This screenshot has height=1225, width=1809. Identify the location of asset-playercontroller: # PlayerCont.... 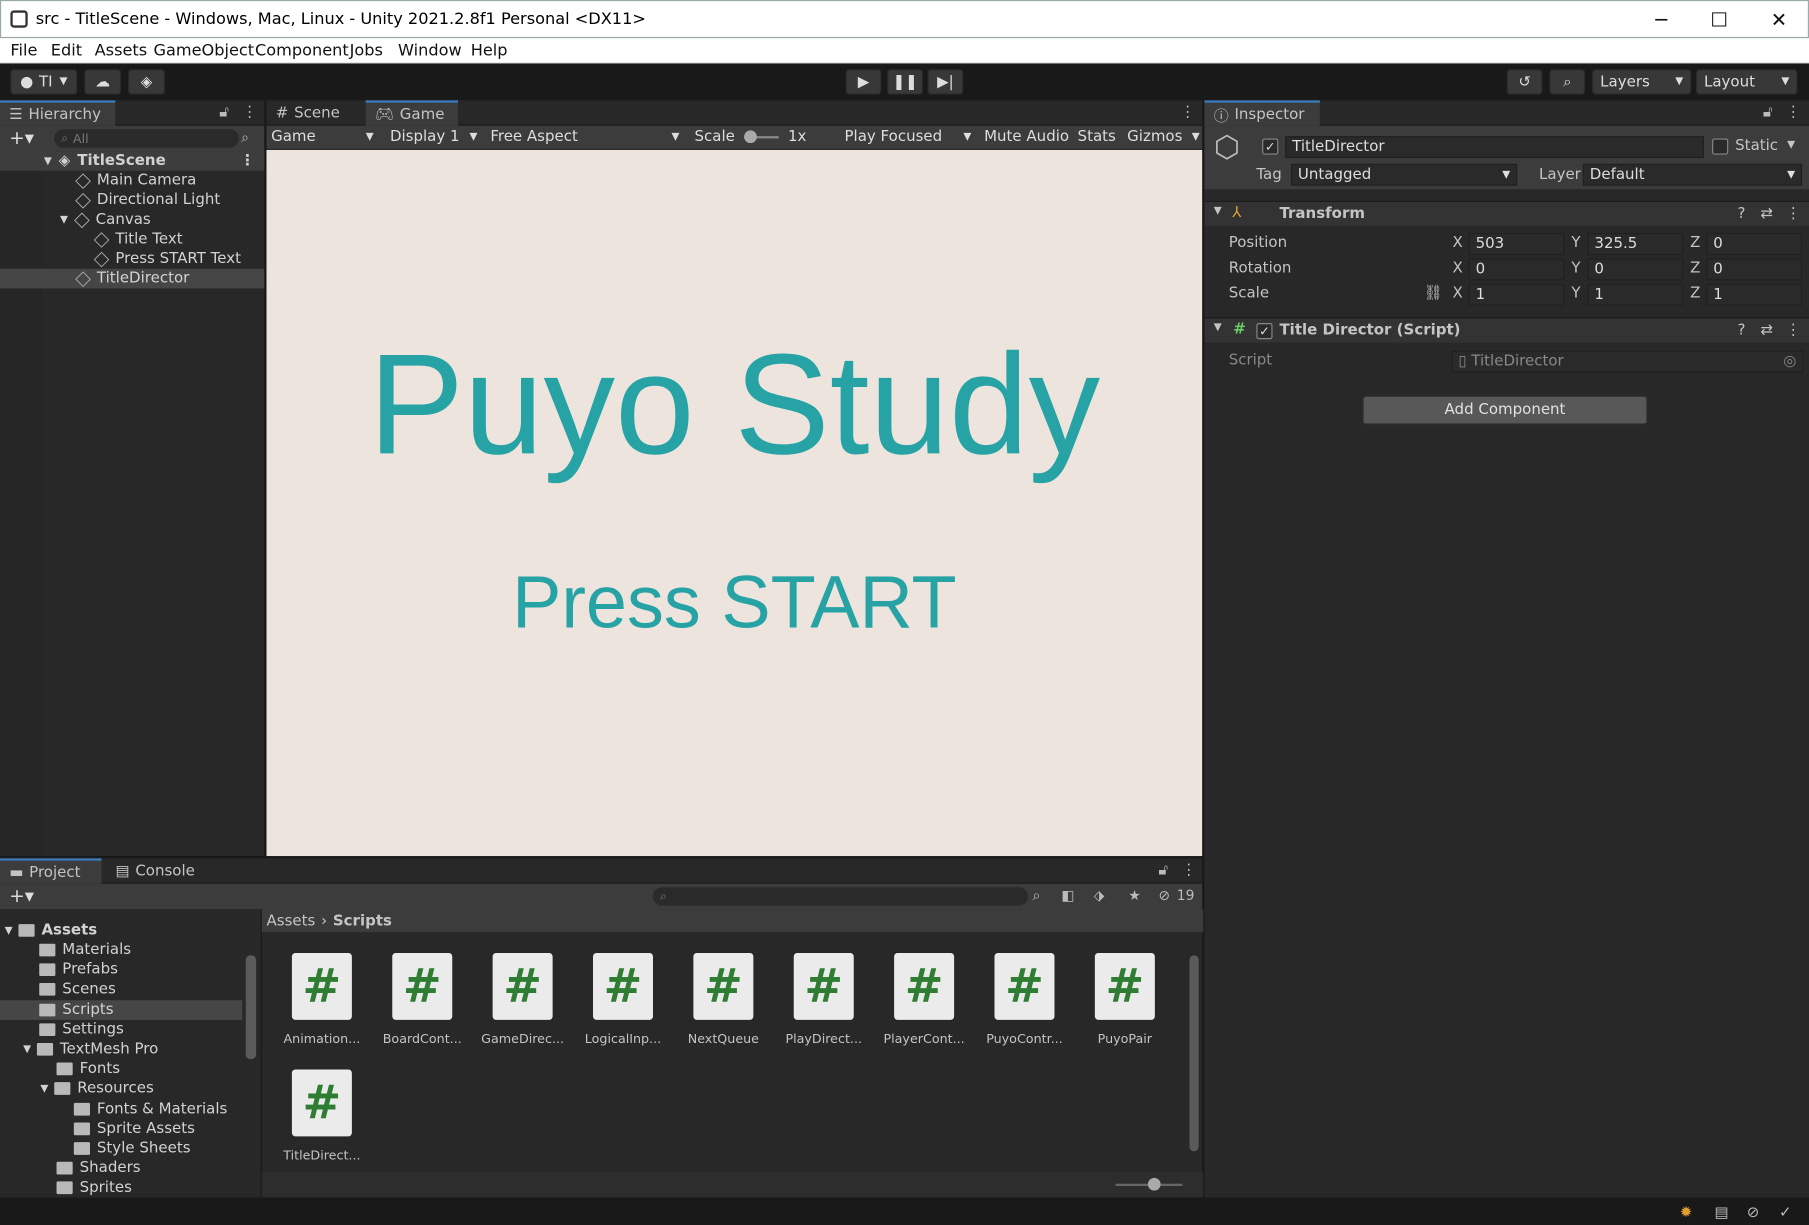
(924, 999).